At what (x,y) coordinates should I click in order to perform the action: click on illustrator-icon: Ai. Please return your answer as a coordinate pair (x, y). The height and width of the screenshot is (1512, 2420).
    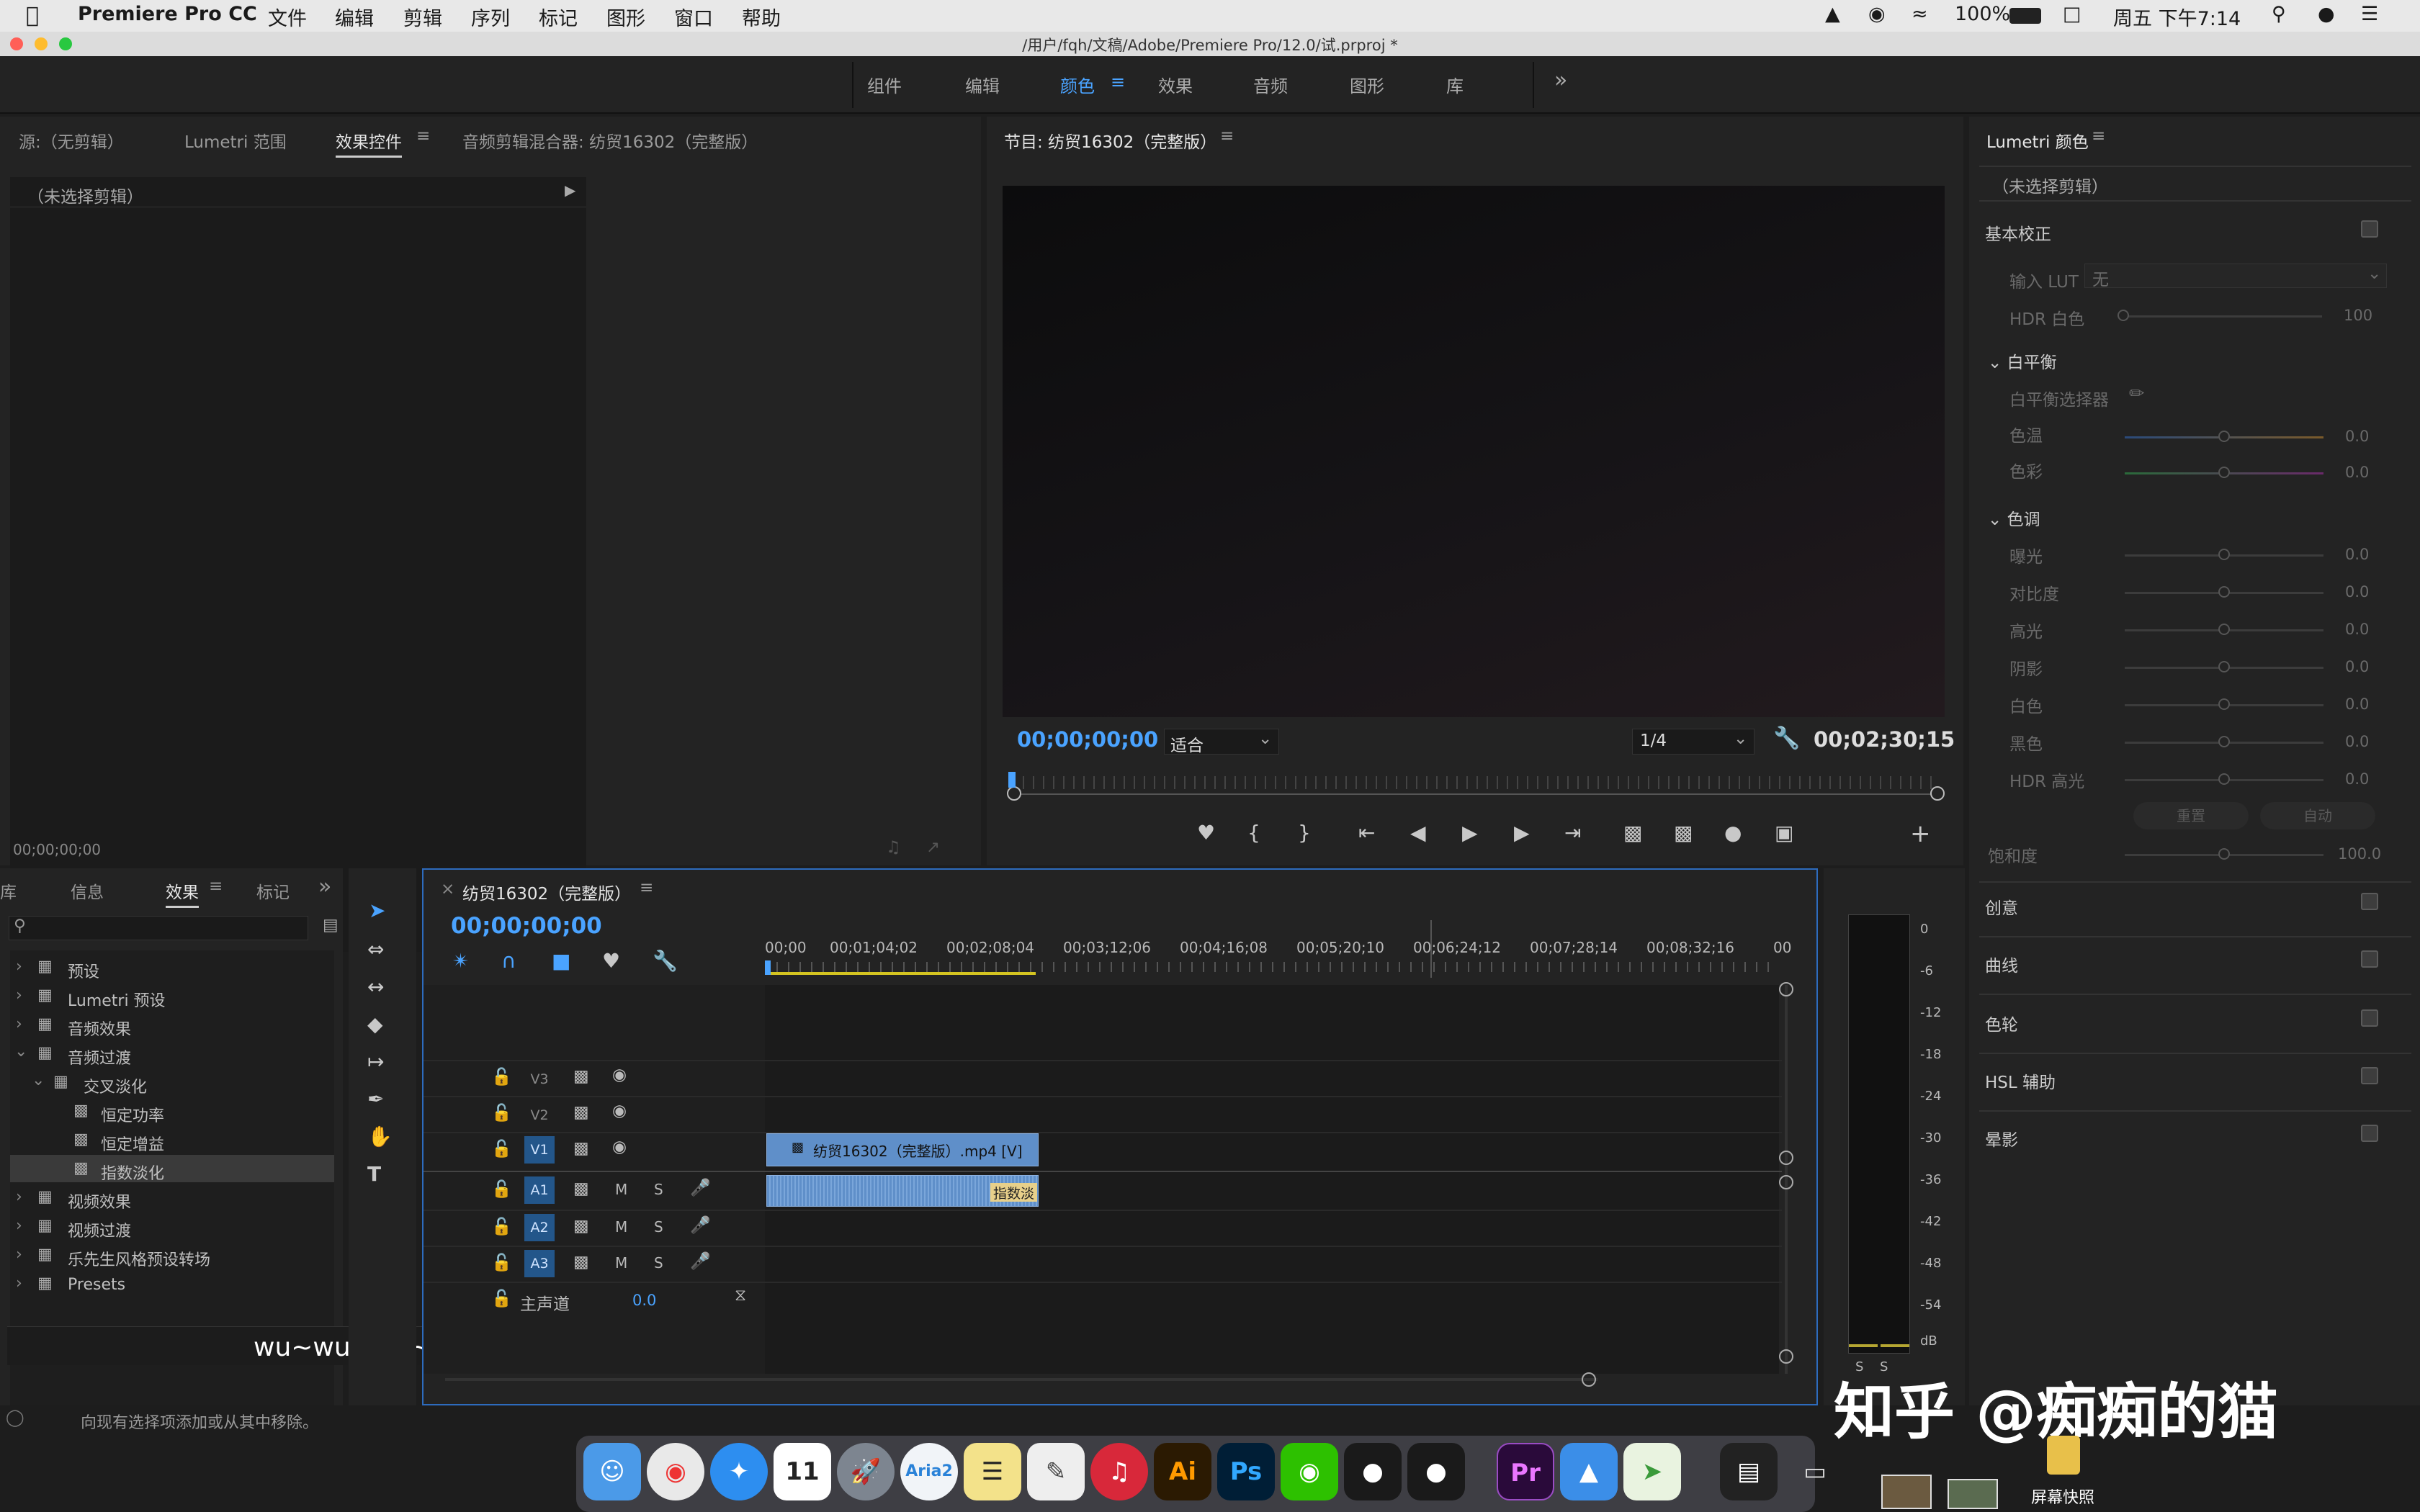
    Looking at the image, I should click on (1182, 1471).